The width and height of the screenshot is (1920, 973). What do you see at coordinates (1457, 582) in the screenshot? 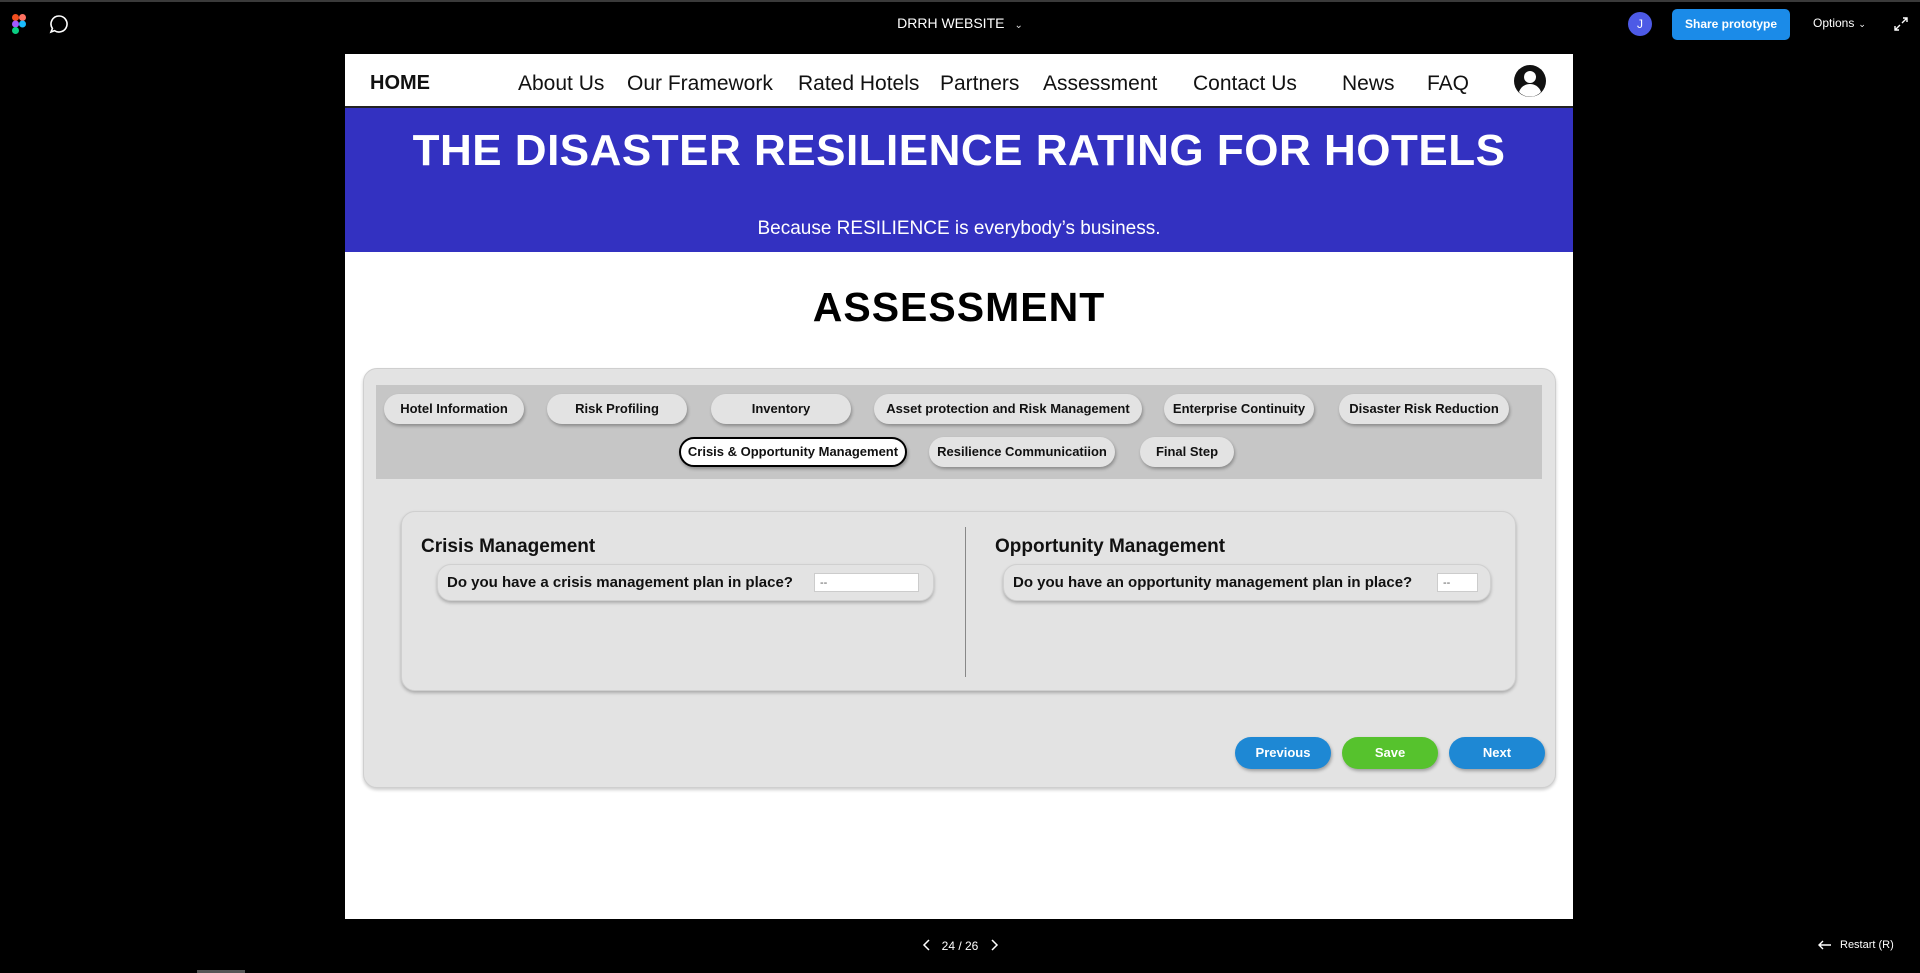
I see `opportunity-plan-field` at bounding box center [1457, 582].